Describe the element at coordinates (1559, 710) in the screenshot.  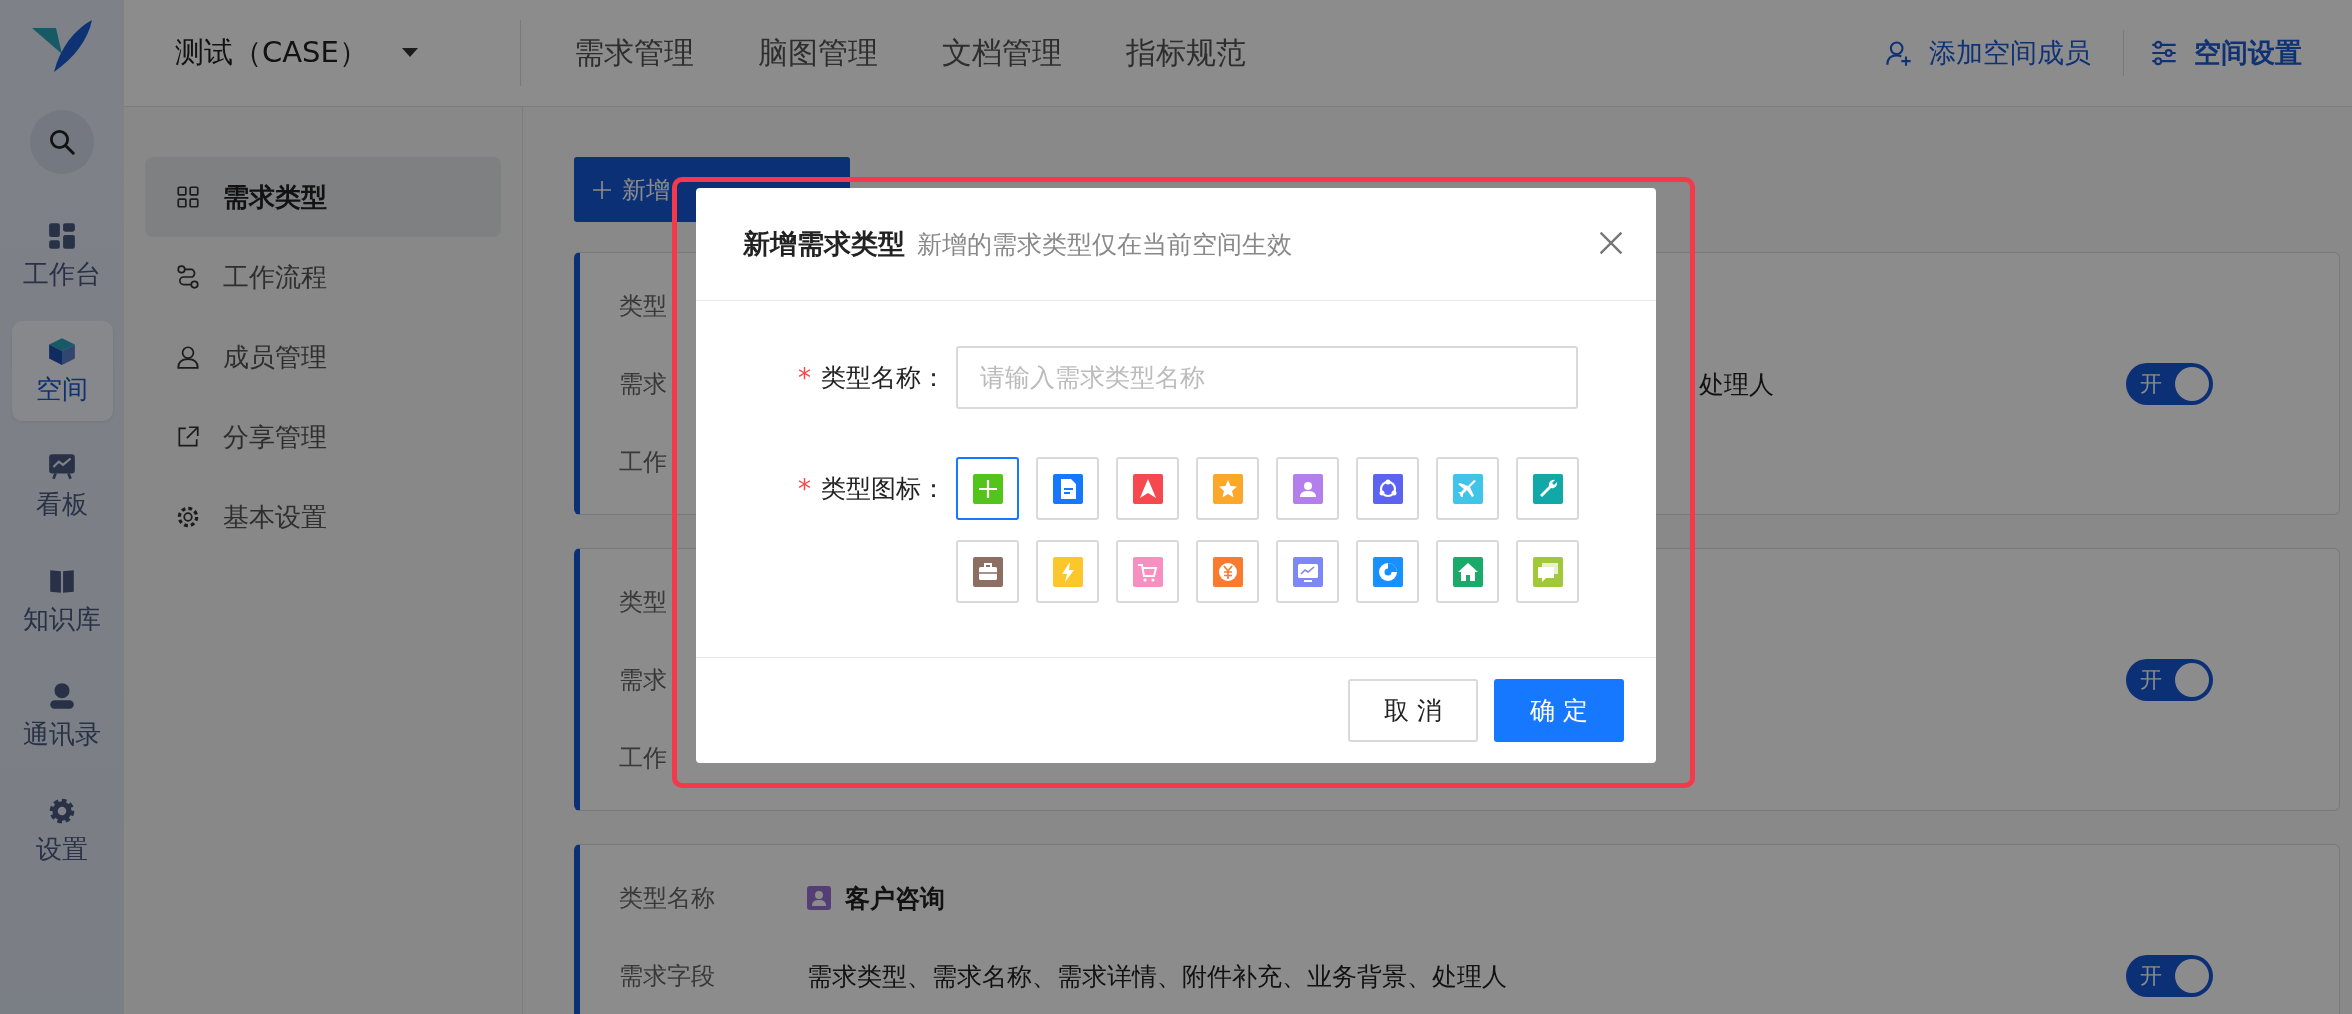
I see `confirm-button: 确 定` at that location.